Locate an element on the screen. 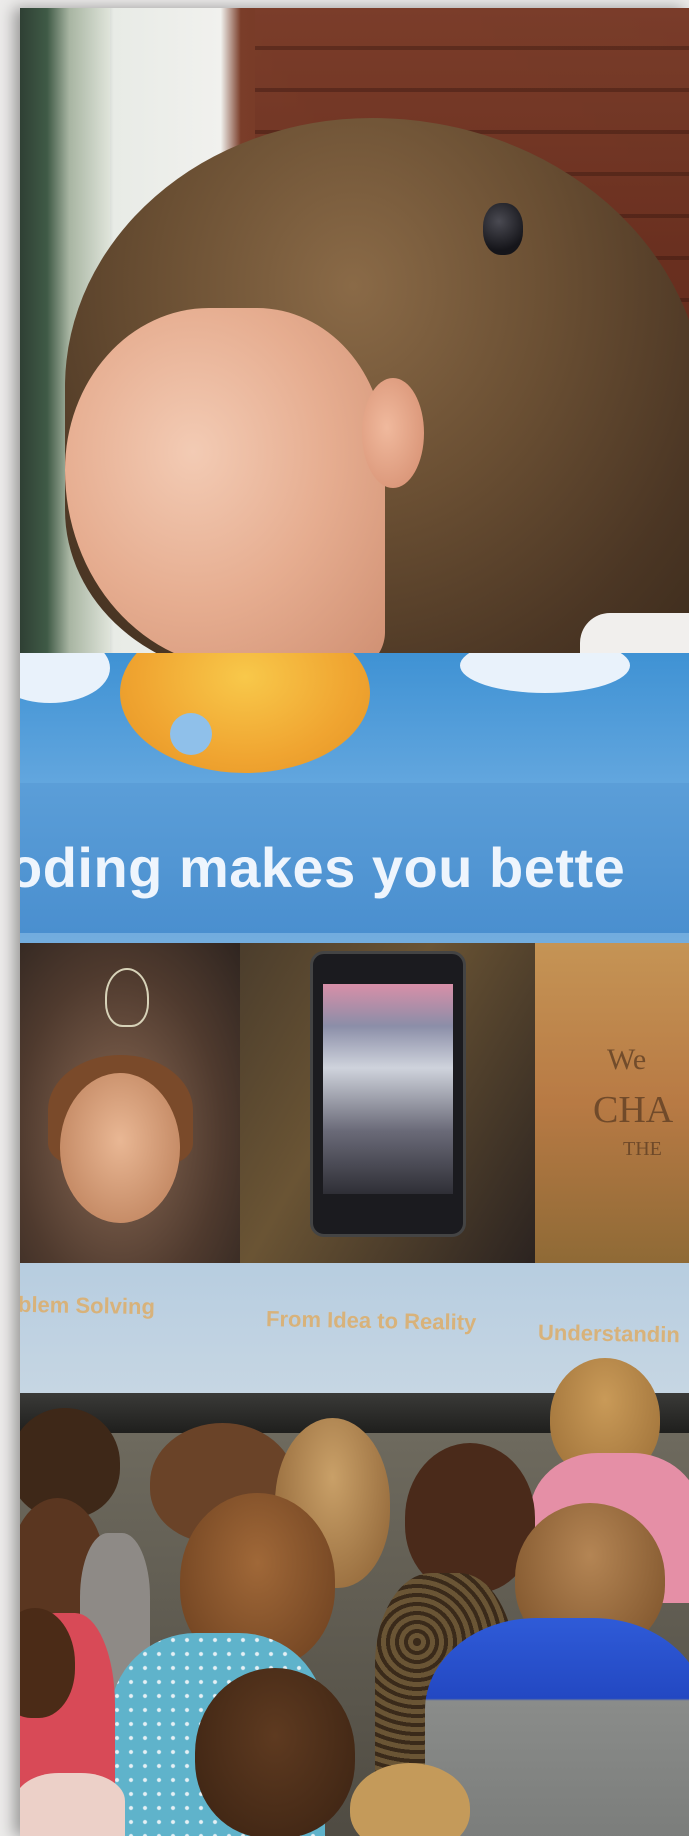  smartphone is located at coordinates (388, 1094).